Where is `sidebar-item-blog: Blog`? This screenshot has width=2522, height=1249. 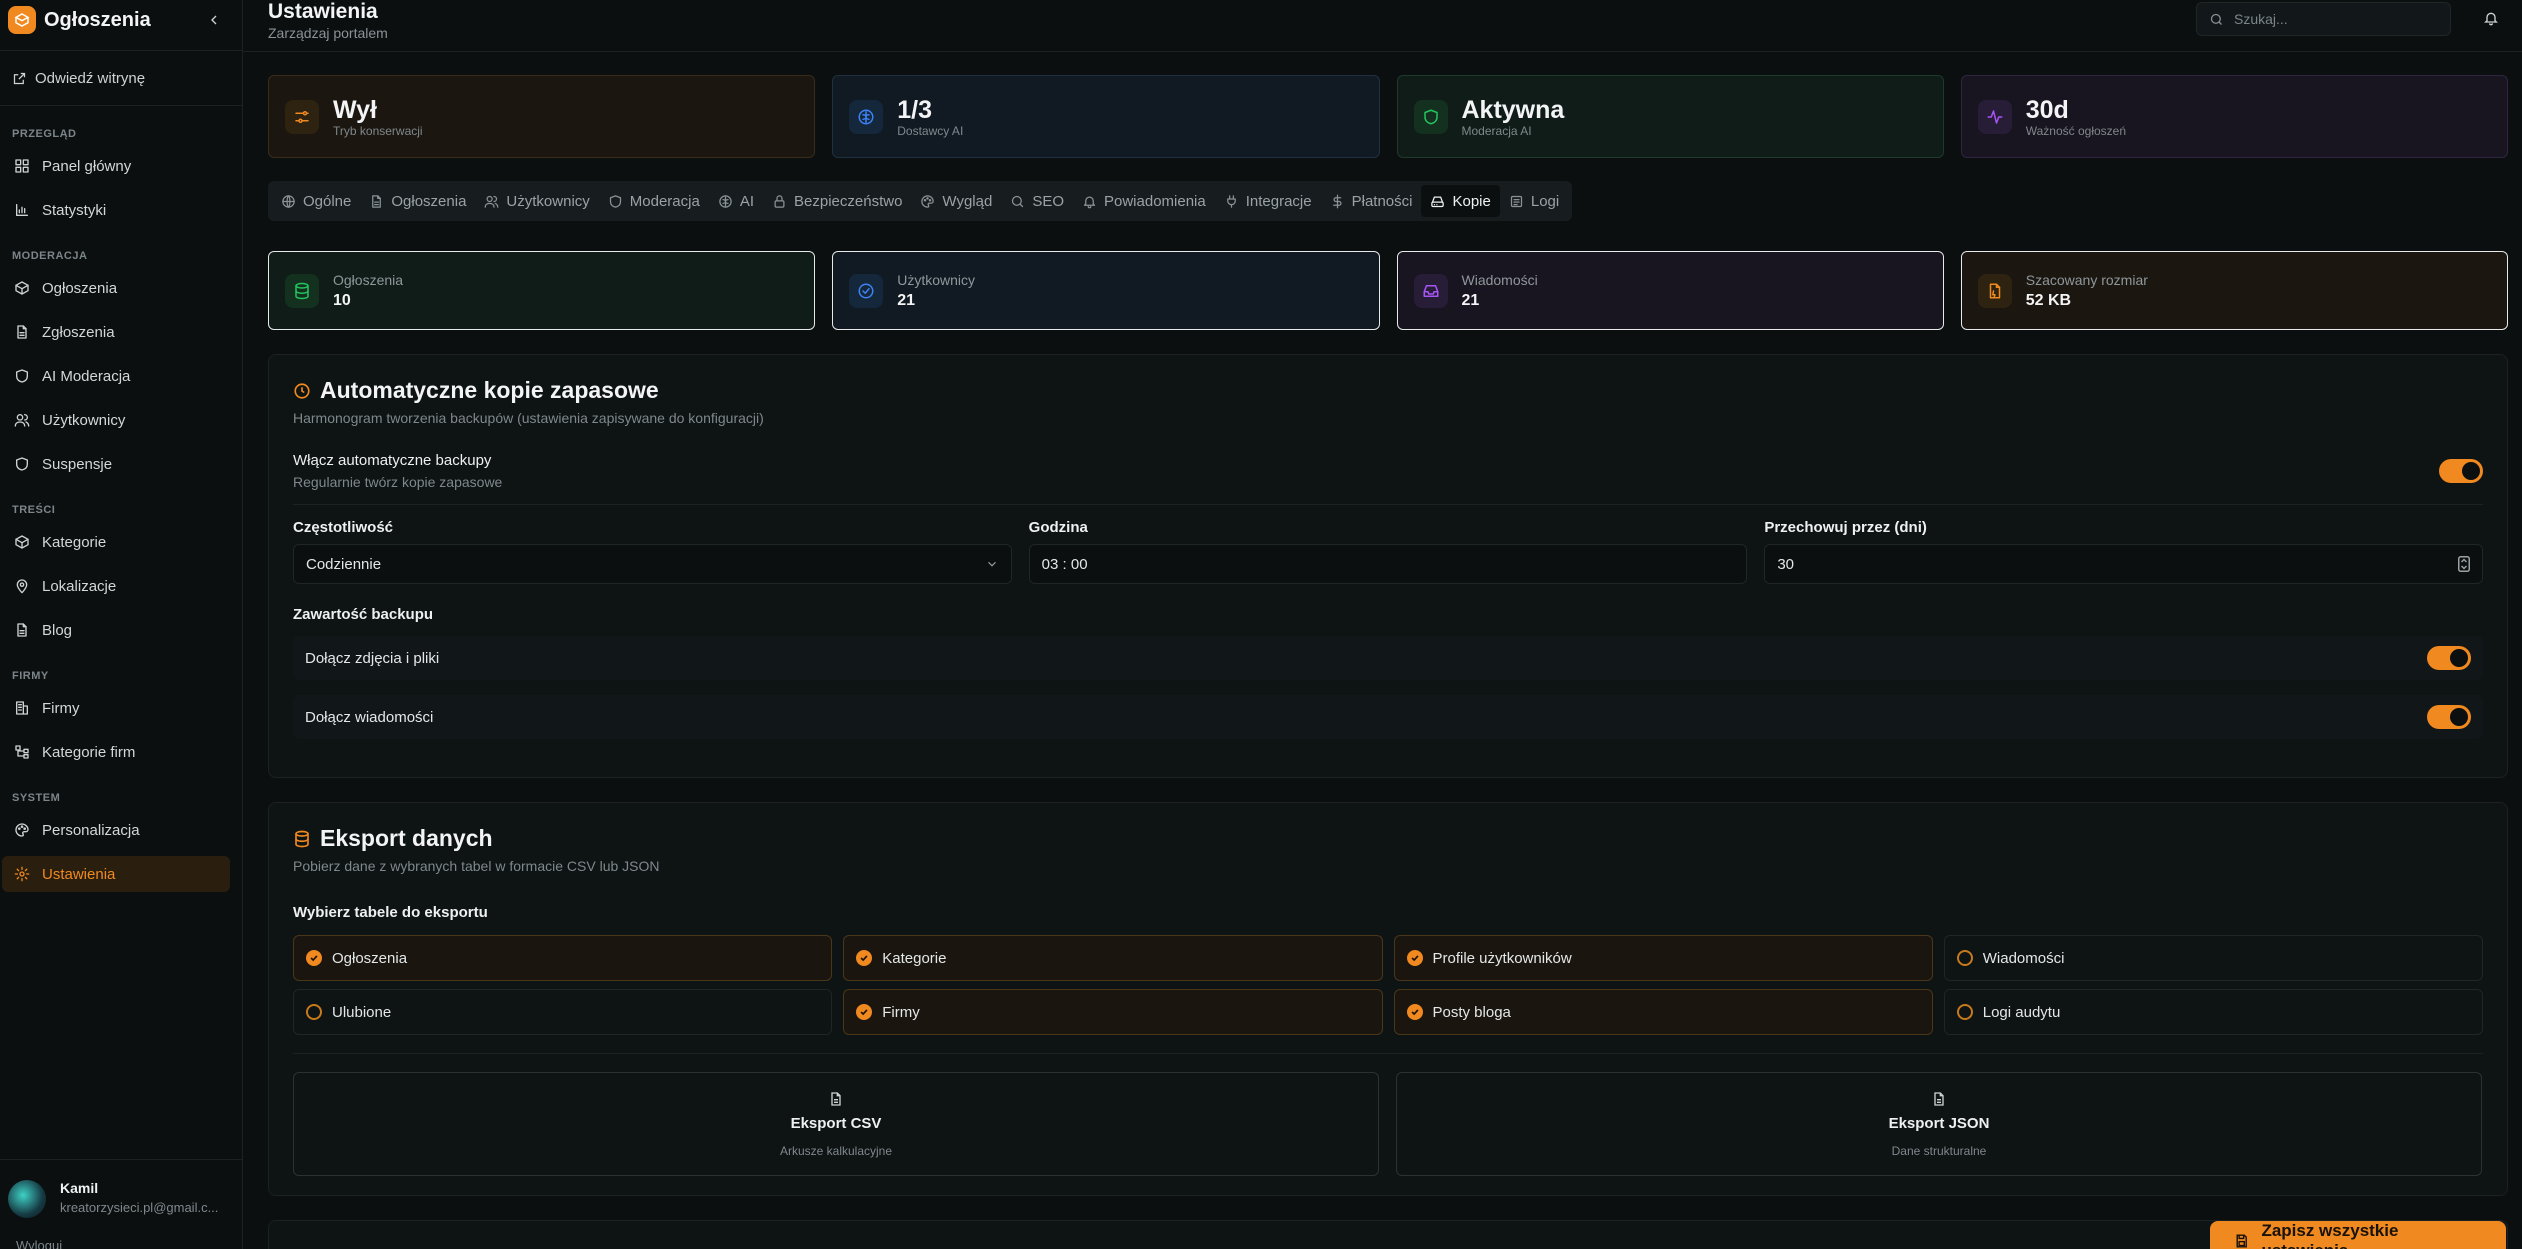
sidebar-item-blog: Blog is located at coordinates (115, 630).